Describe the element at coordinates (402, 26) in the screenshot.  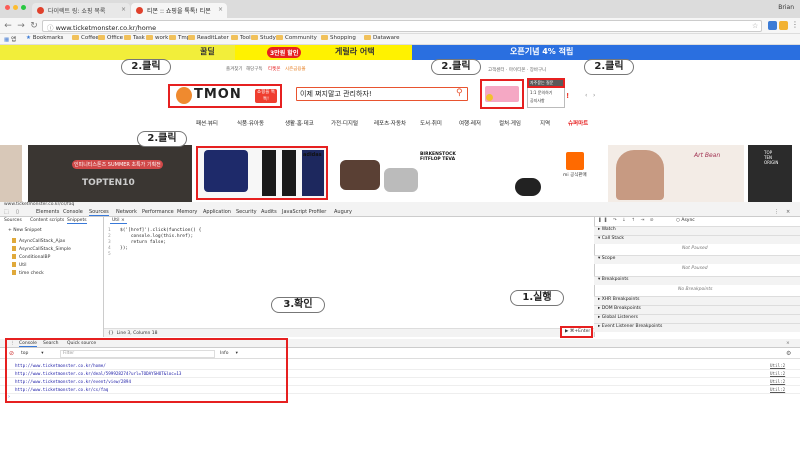
I see `url-input: ⓘ www.ticketmonster.co.kr/home` at that location.